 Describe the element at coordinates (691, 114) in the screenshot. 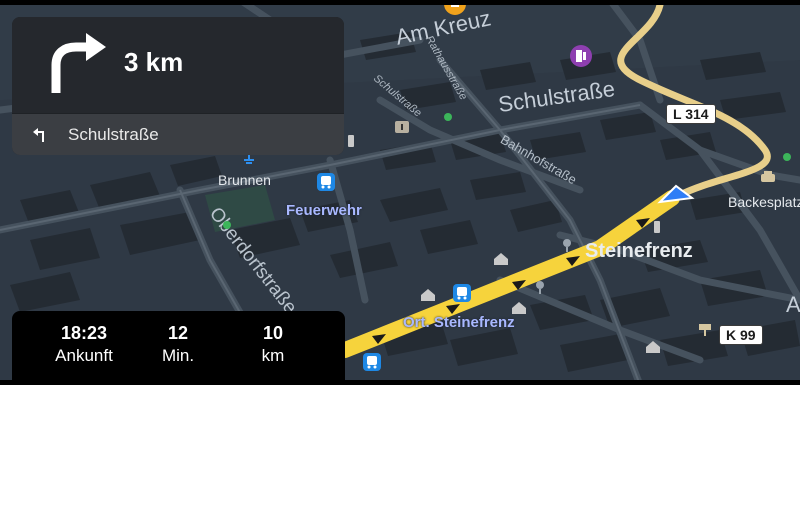

I see `road-shield-l314: L 314` at that location.